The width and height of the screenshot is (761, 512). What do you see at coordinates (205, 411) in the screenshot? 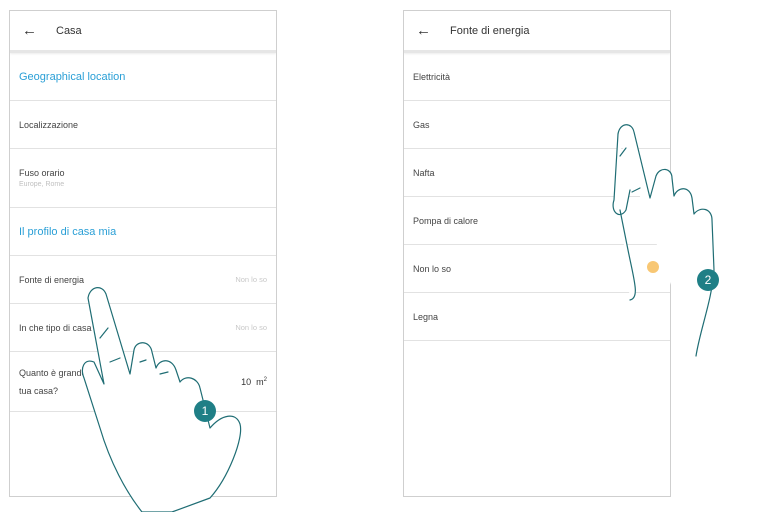
I see `step-badge-1: 1` at bounding box center [205, 411].